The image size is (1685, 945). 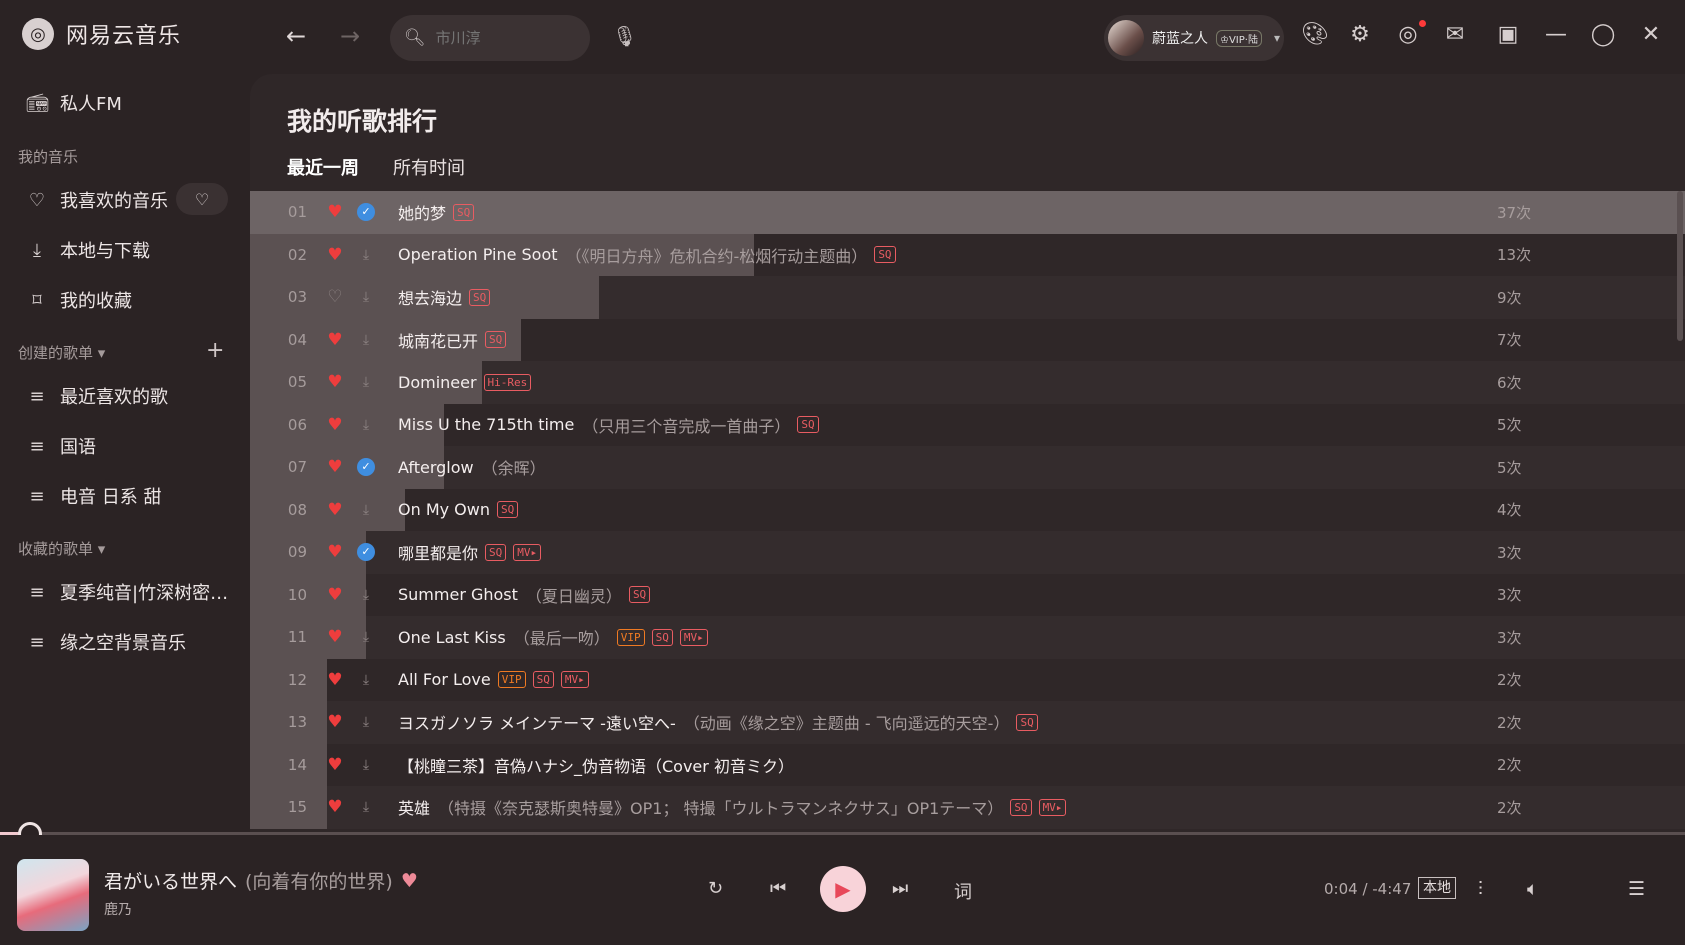 I want to click on now-playing-title: 君がいる世界へ (向着有你的世界) ♥, so click(x=261, y=880).